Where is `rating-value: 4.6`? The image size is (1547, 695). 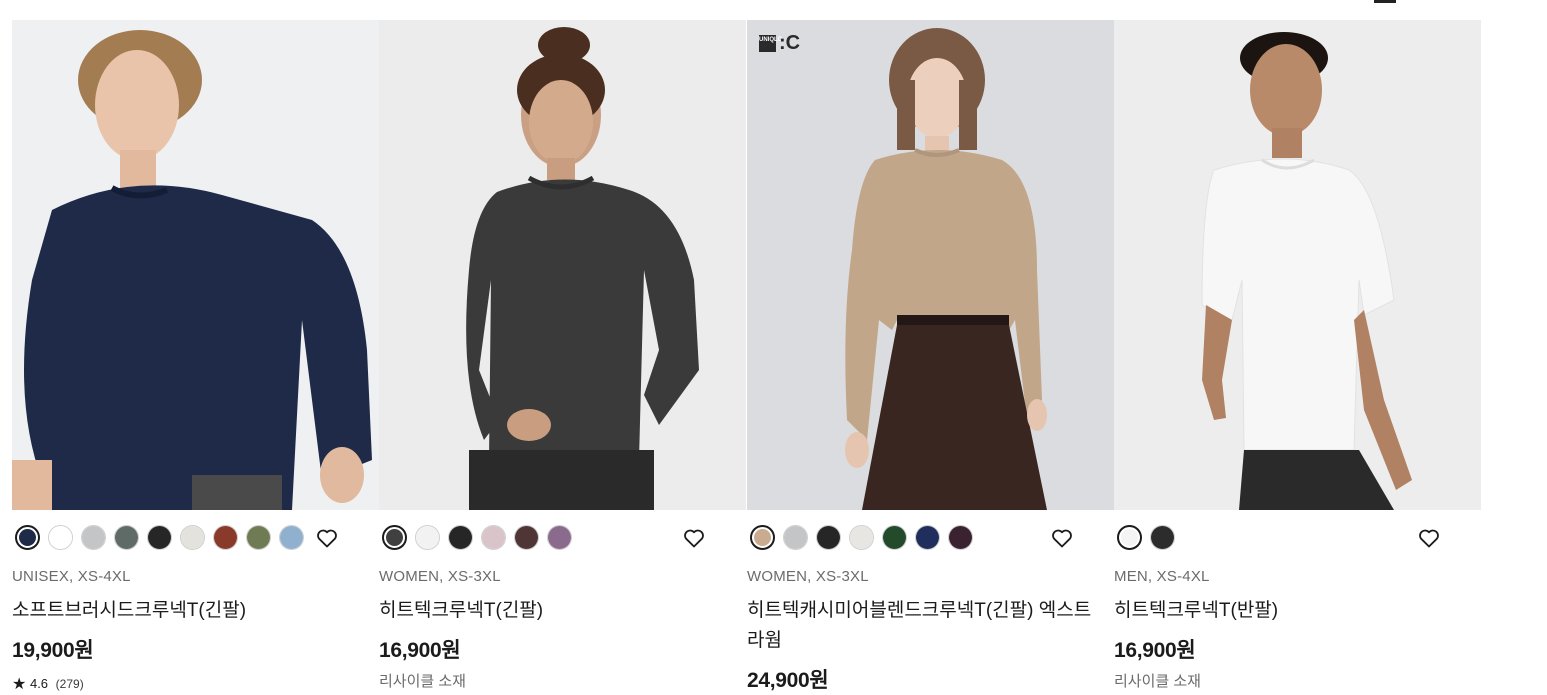 rating-value: 4.6 is located at coordinates (39, 683).